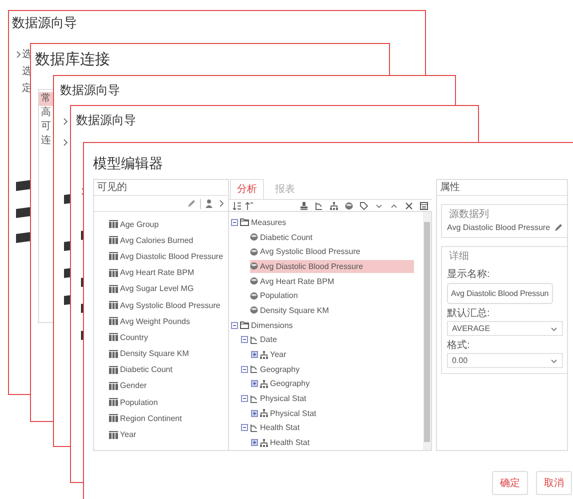 This screenshot has height=499, width=573. Describe the element at coordinates (247, 189) in the screenshot. I see `tab: 分析` at that location.